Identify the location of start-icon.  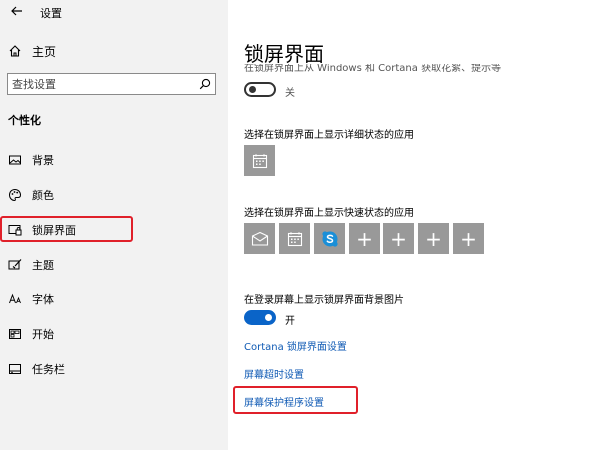
(15, 334).